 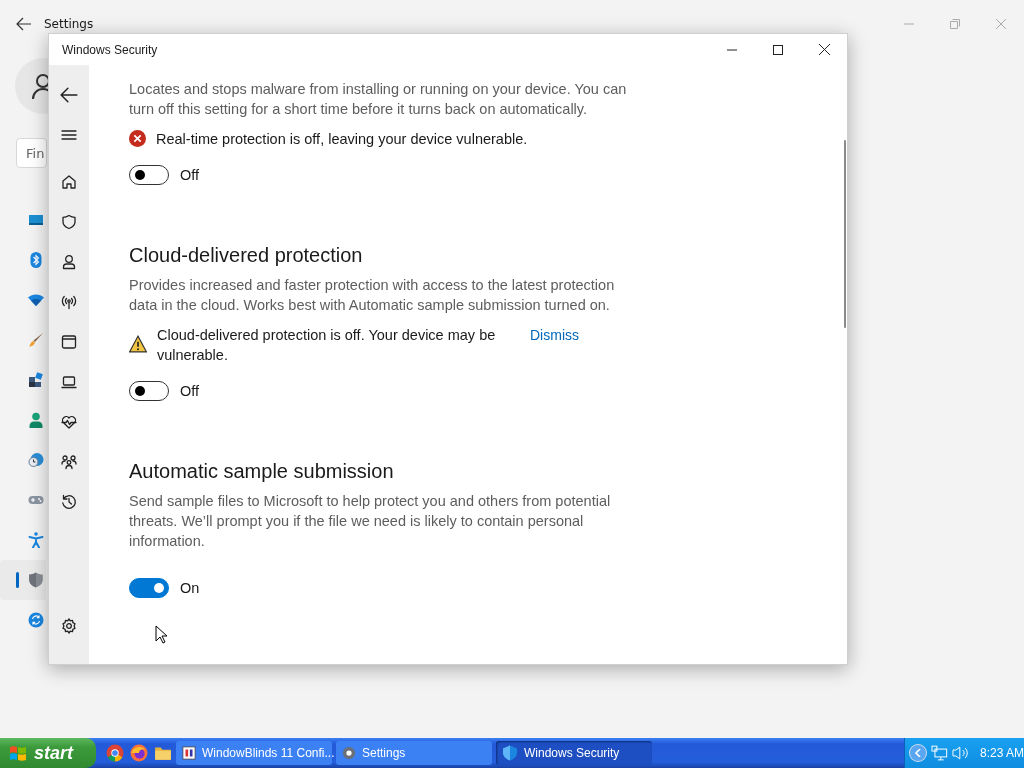 What do you see at coordinates (327, 345) in the screenshot?
I see `alert-text: Cloud-delivered protection is off. Your device may be vulnerable.` at bounding box center [327, 345].